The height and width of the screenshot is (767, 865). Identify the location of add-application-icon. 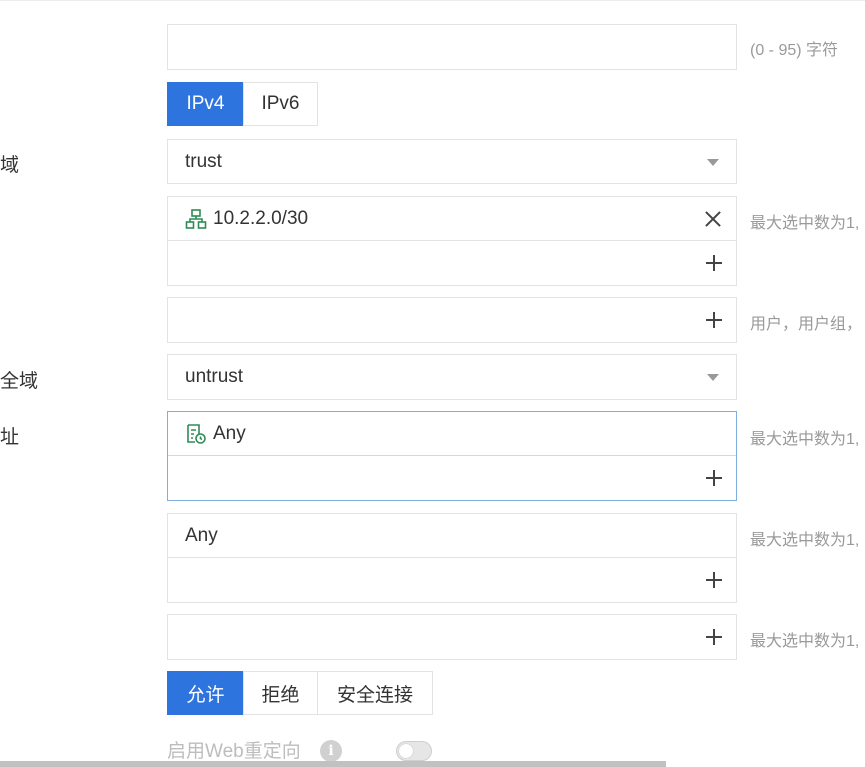
(714, 637).